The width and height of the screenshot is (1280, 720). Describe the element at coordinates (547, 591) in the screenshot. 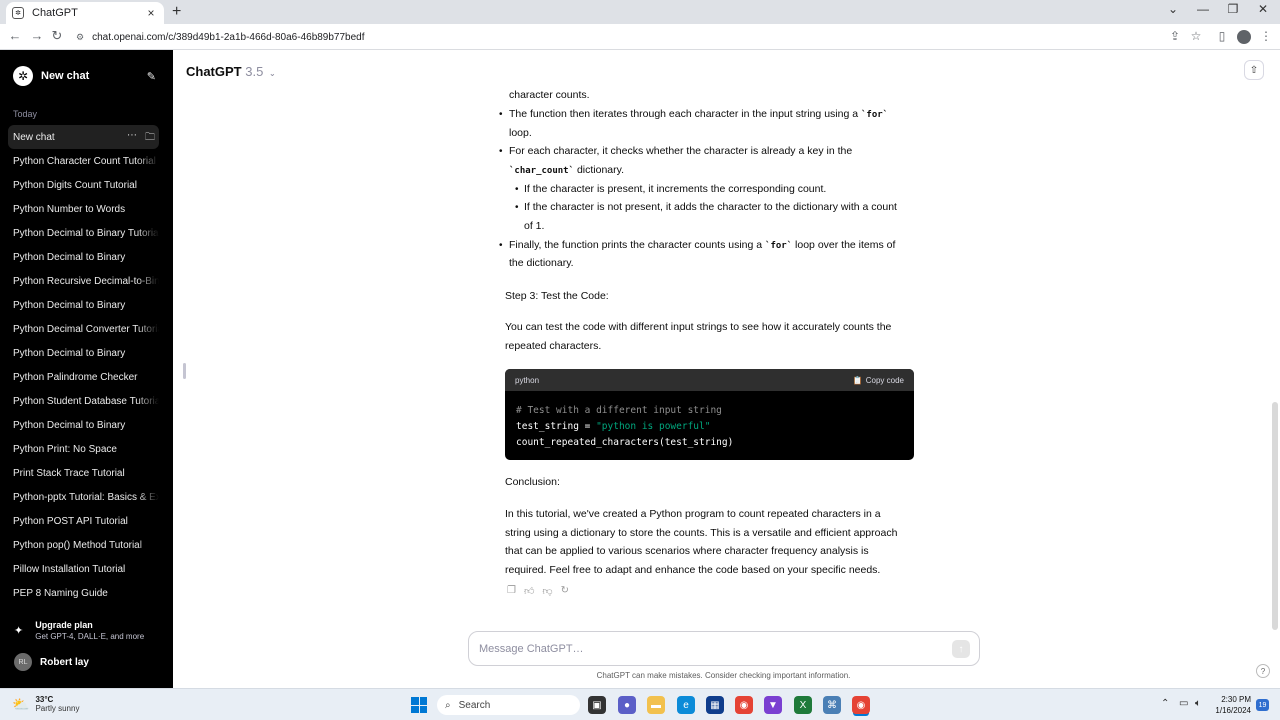

I see `thumbs-down-icon: 👎︎` at that location.